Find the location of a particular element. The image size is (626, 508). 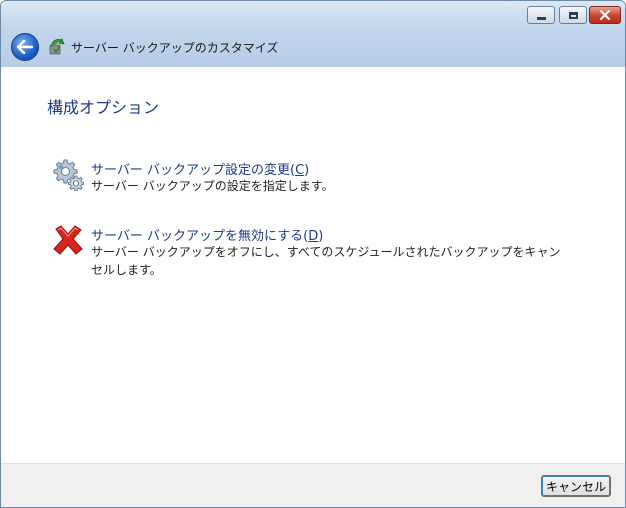

option-description: サーバー バックアップの設定を指定します。 is located at coordinates (212, 186).